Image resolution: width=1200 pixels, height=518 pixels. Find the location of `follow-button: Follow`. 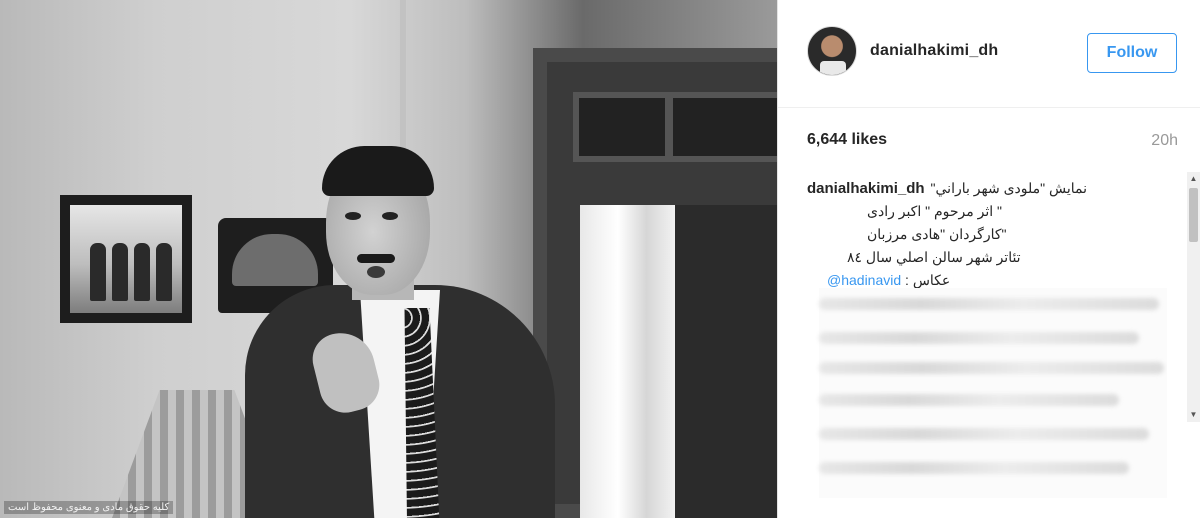

follow-button: Follow is located at coordinates (1132, 53).